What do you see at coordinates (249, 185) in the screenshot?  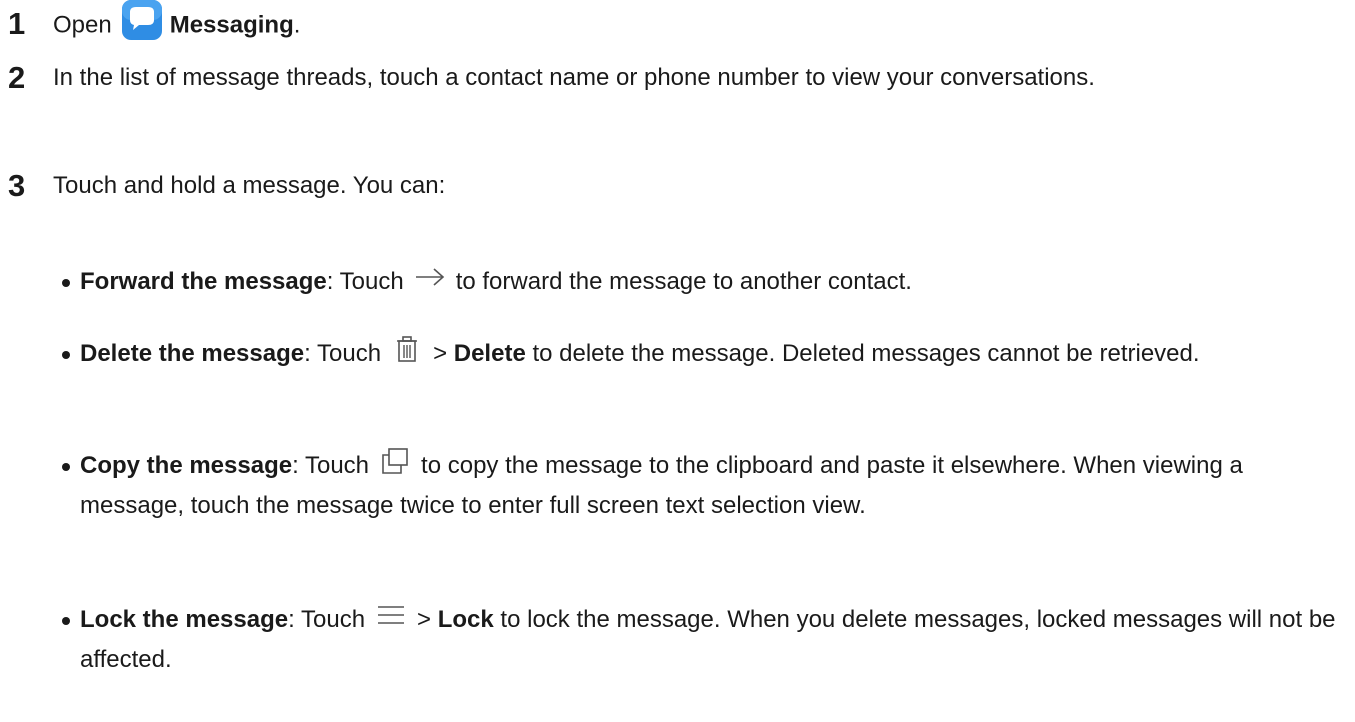 I see `step-text: Touch and hold a message. You can:` at bounding box center [249, 185].